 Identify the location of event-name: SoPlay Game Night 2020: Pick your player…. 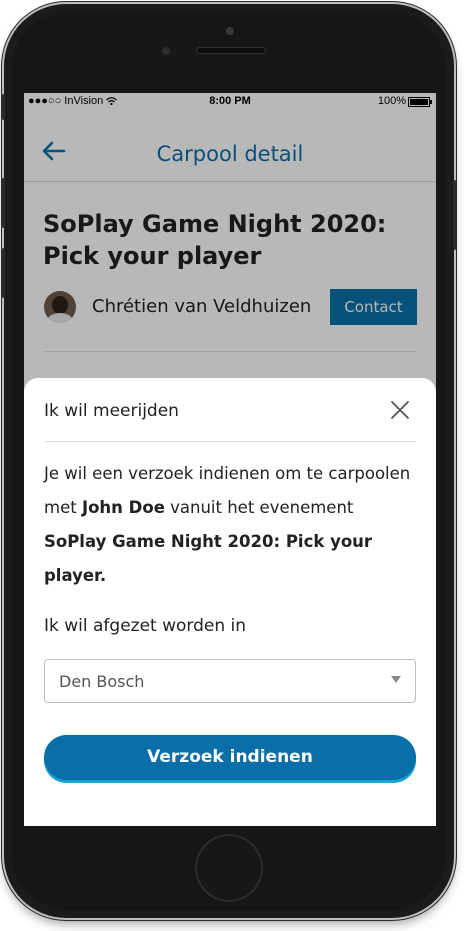
(208, 558).